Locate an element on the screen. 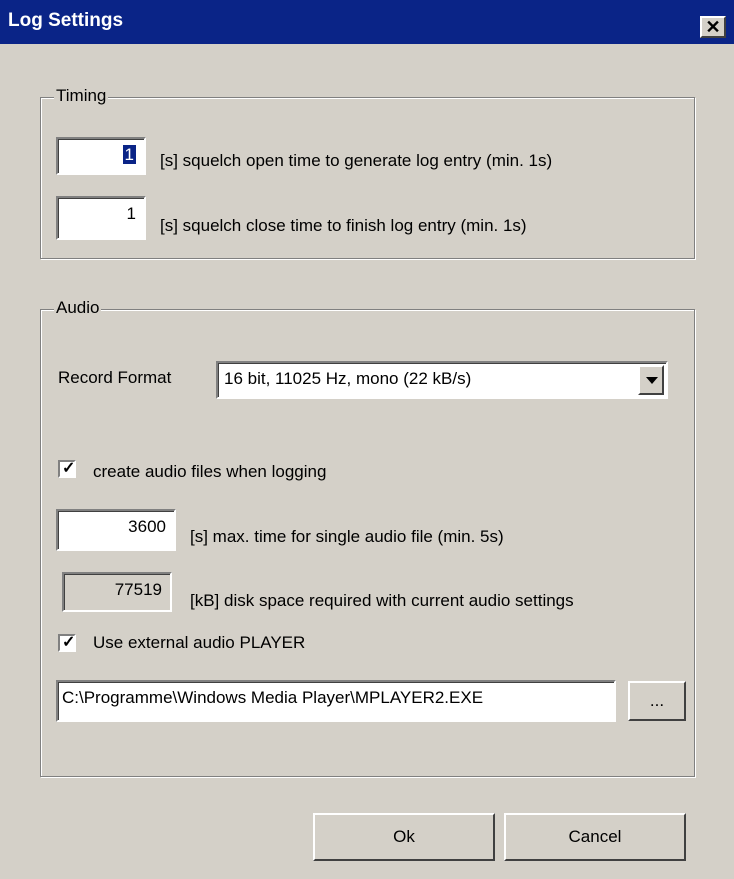 The image size is (734, 879). squelch-open-time-input: 1 is located at coordinates (101, 156).